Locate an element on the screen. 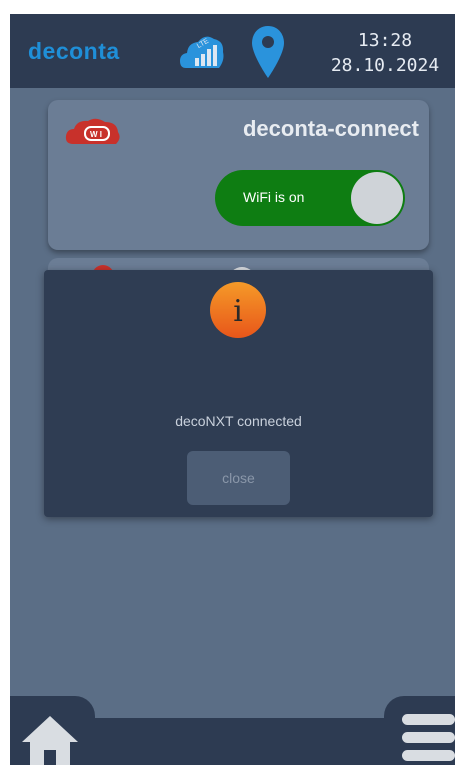 The image size is (455, 765). brand-logo: deconta is located at coordinates (74, 51).